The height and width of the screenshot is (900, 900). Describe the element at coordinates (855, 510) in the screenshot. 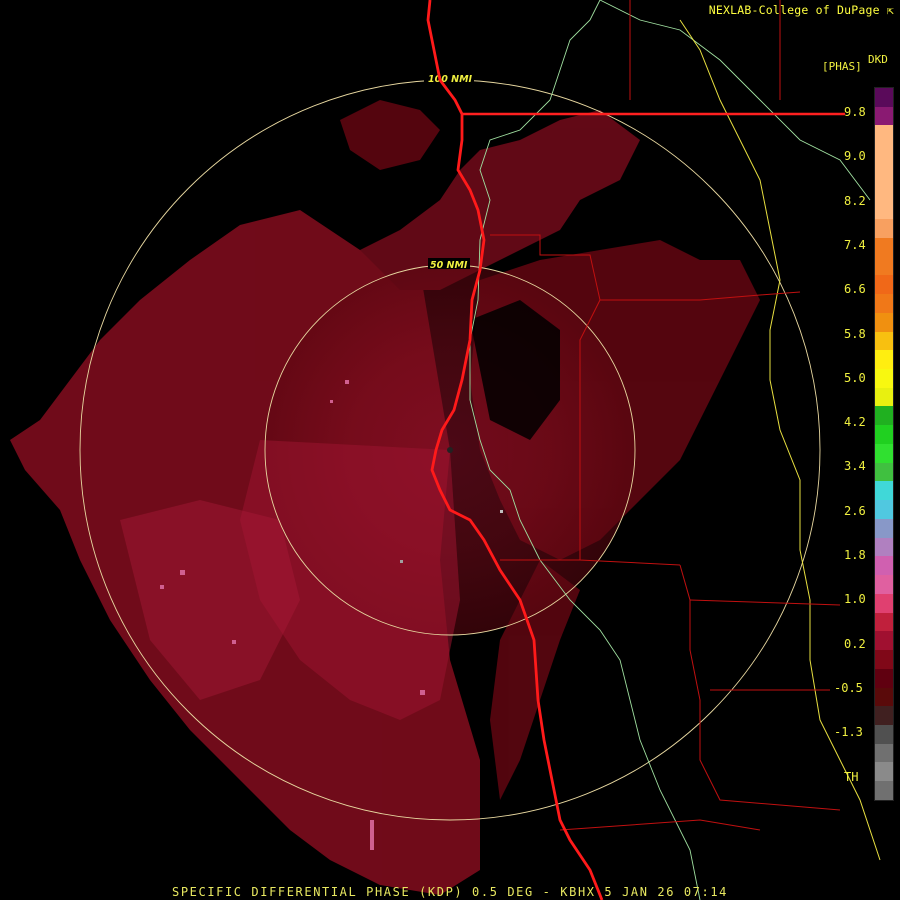

I see `legend-tick-label: 2.6` at that location.